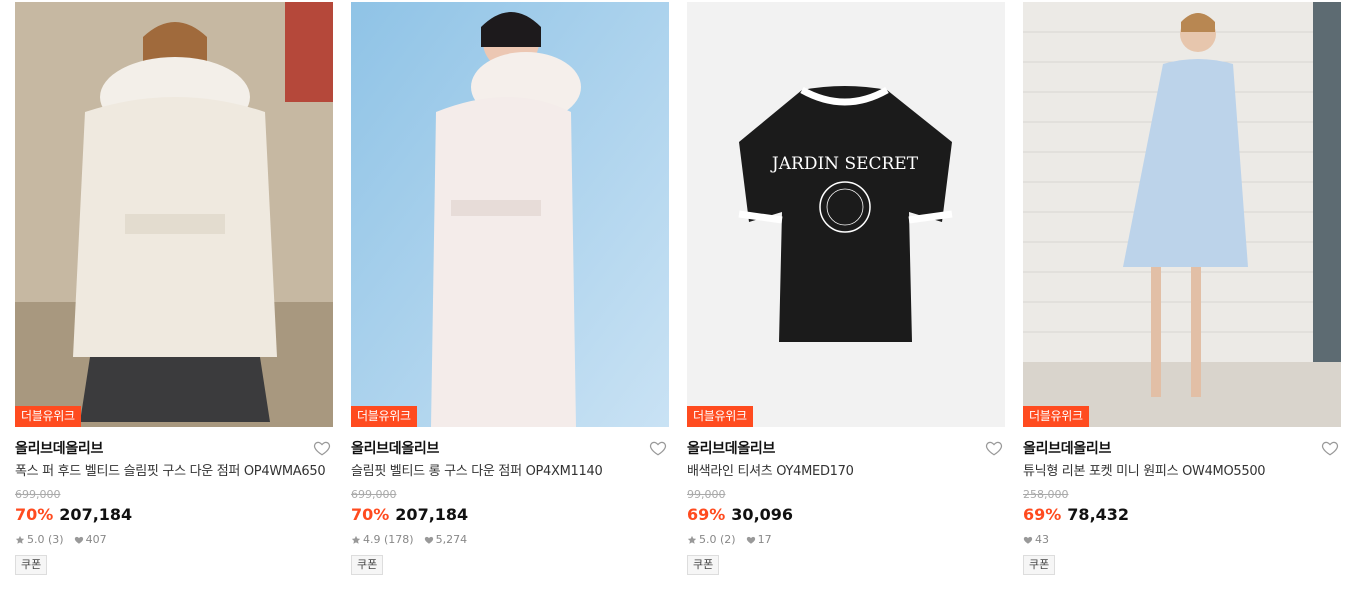 Image resolution: width=1349 pixels, height=606 pixels. I want to click on review-meta: 43, so click(1182, 540).